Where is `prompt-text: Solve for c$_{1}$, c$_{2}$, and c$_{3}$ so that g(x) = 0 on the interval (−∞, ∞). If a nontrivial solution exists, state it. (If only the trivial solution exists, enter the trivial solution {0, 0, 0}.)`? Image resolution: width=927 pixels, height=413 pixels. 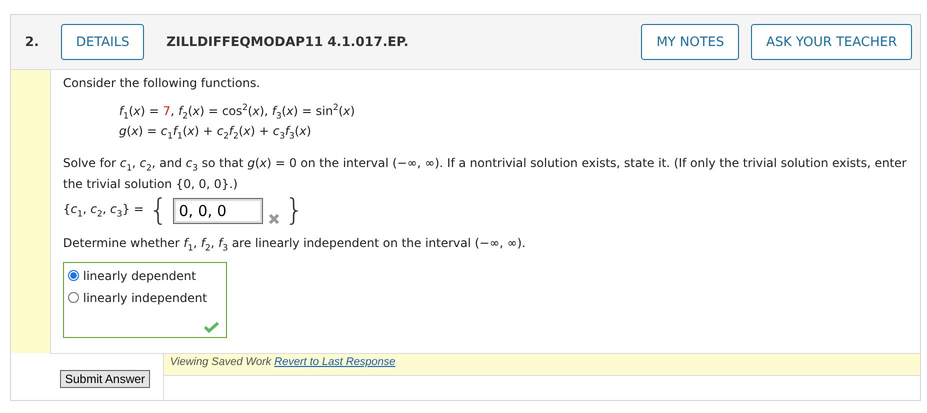 prompt-text: Solve for c$_{1}$, c$_{2}$, and c$_{3}$ so that g(x) = 0 on the interval (−∞, ∞). If a nontrivial solution exists, state it. (If only the trivial solution exists, enter the trivial solution {0, 0, 0}.) is located at coordinates (485, 174).